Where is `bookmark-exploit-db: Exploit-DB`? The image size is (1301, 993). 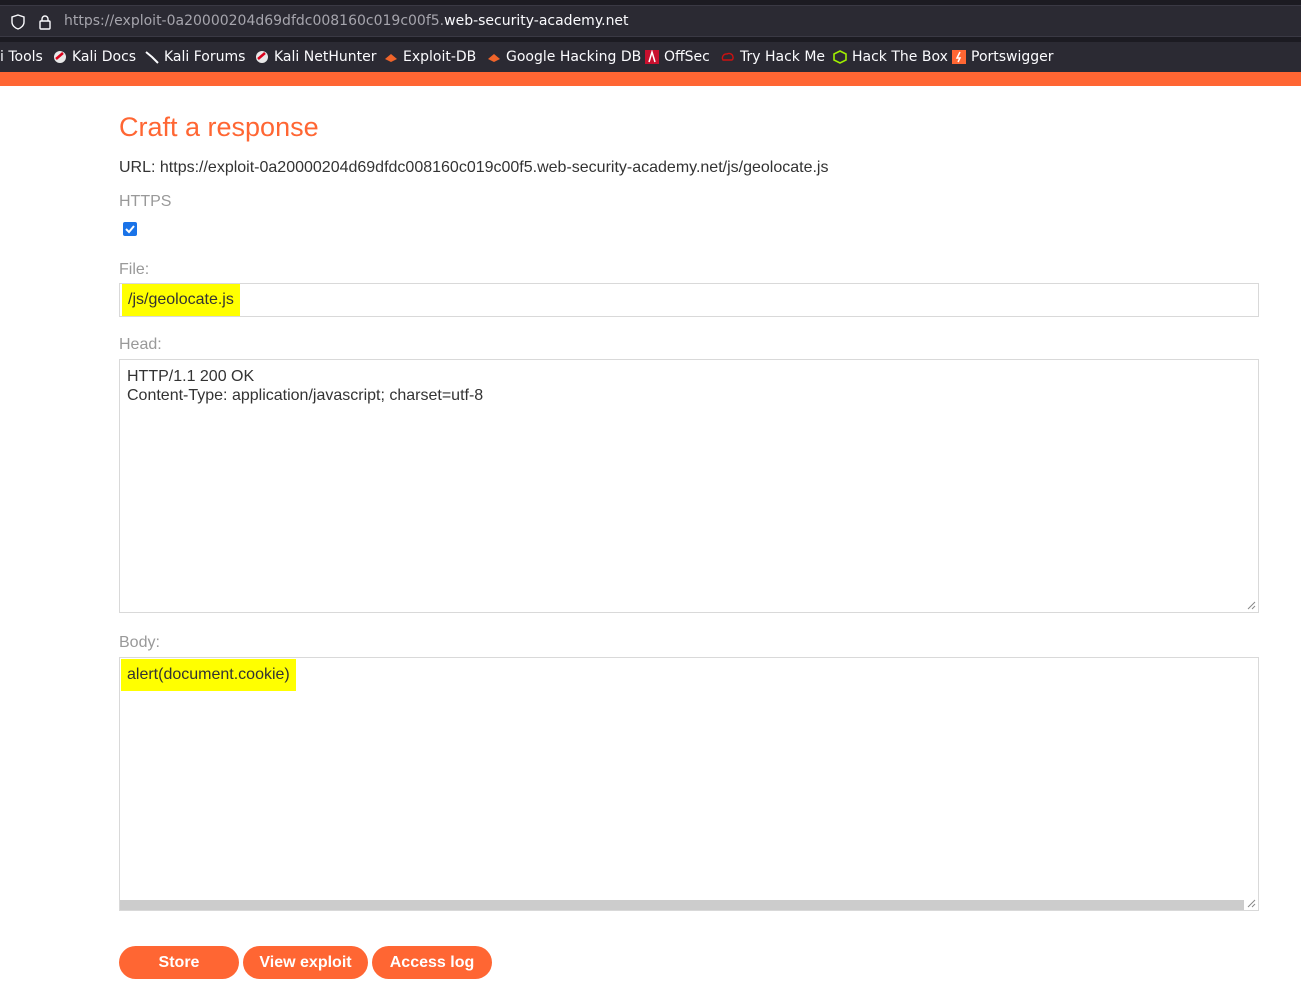
bookmark-exploit-db: Exploit-DB is located at coordinates (430, 57).